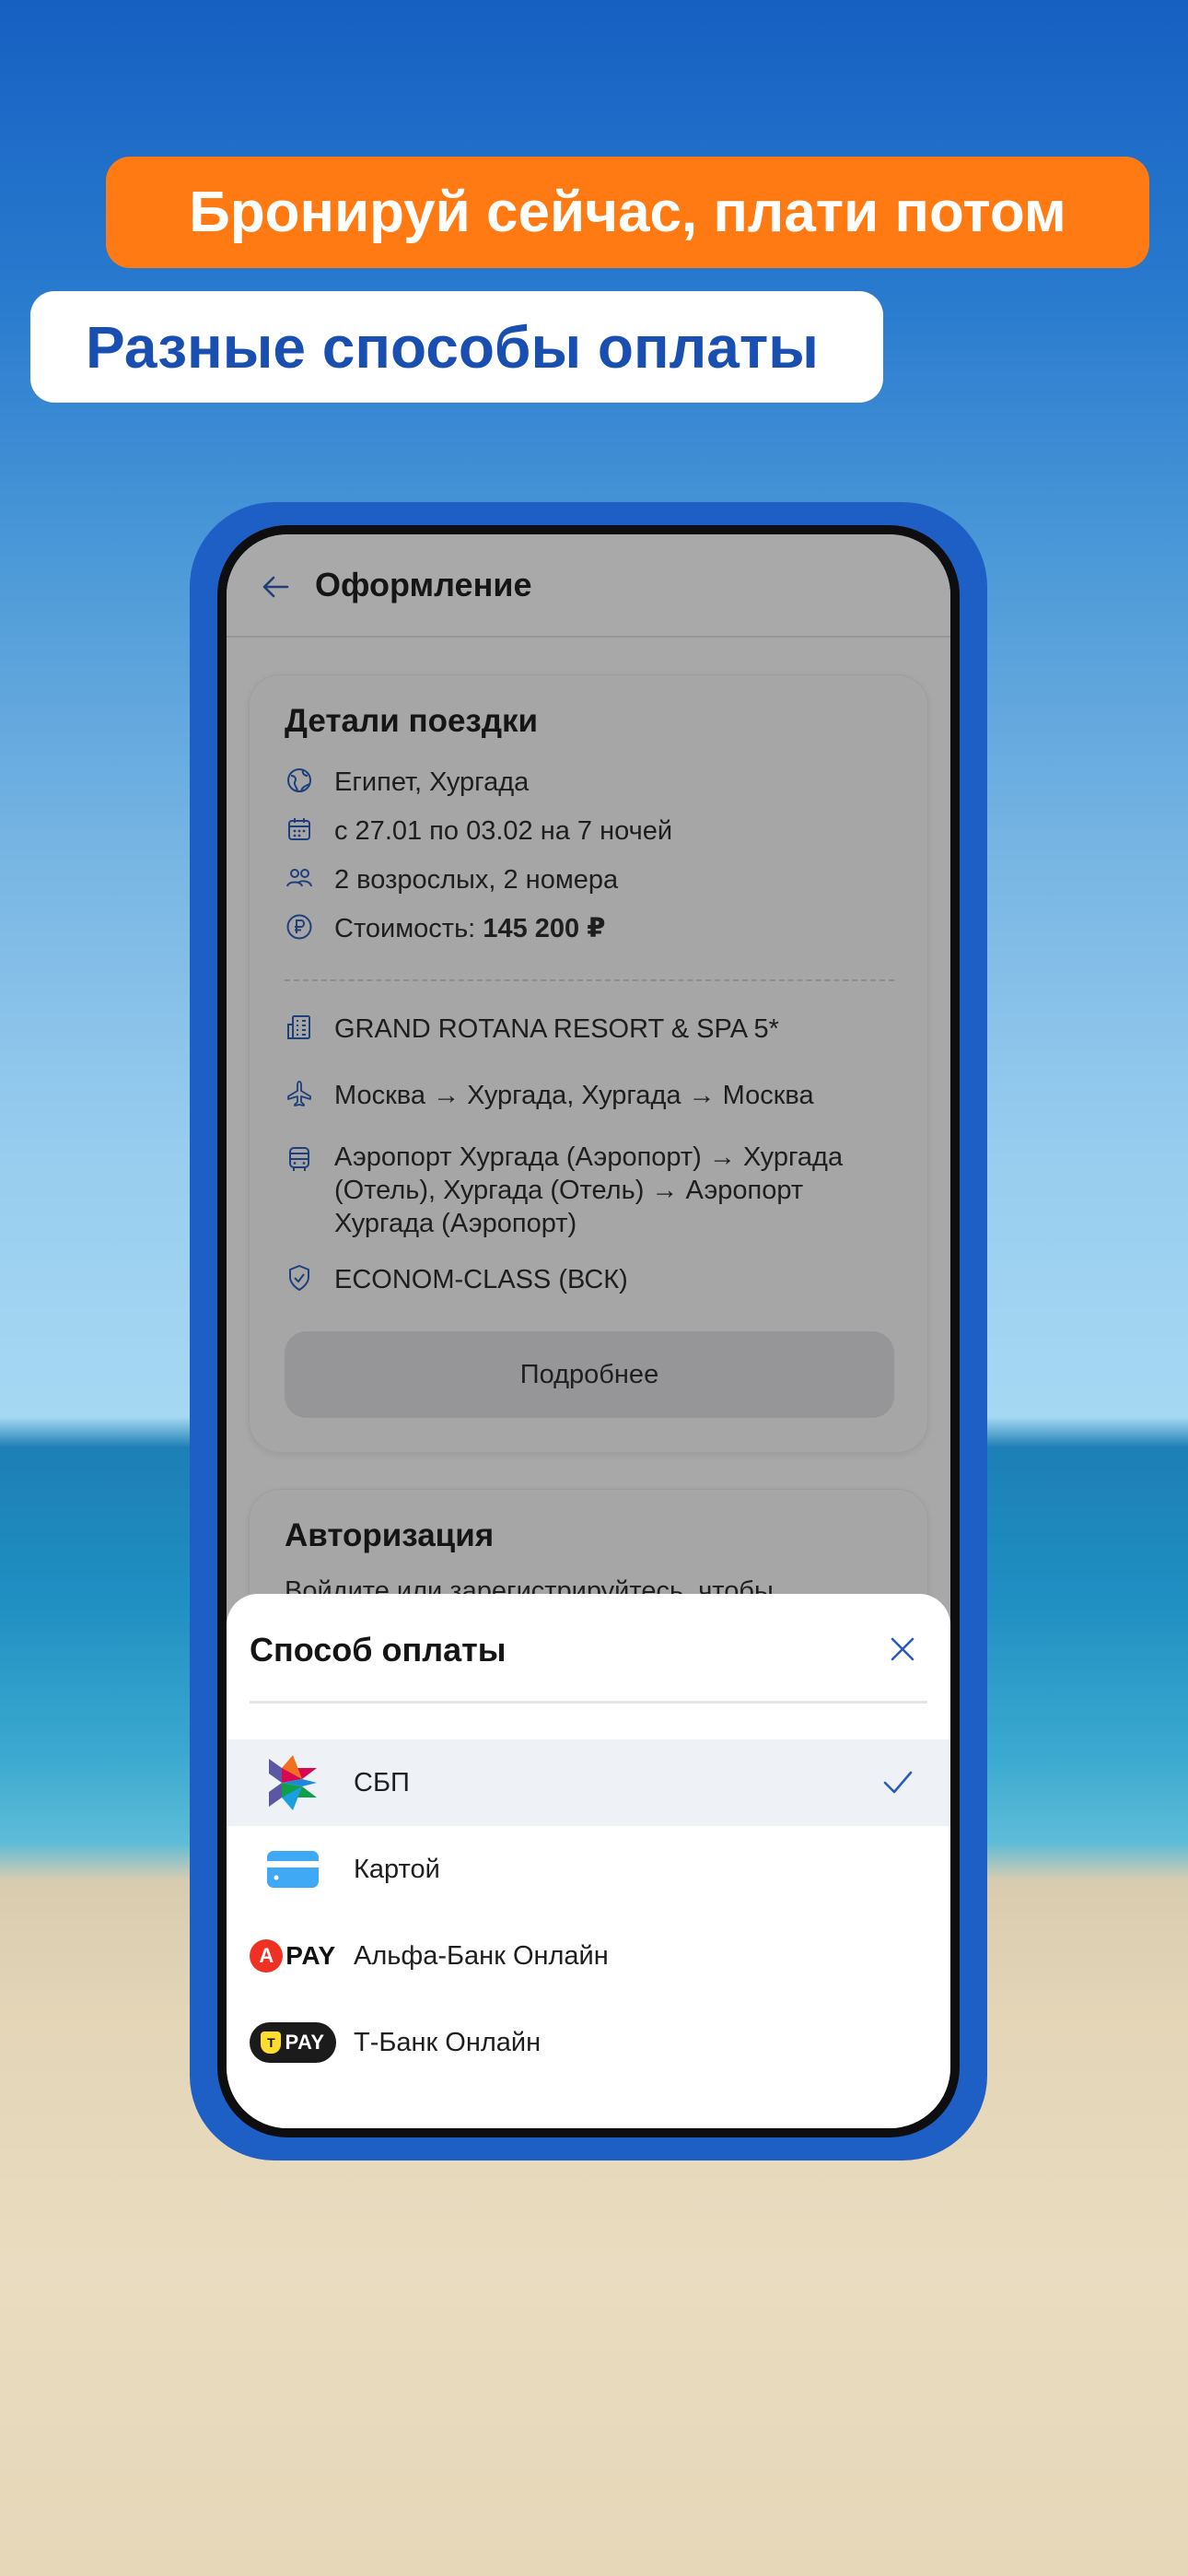 This screenshot has height=2576, width=1188. I want to click on airplane-icon, so click(299, 1094).